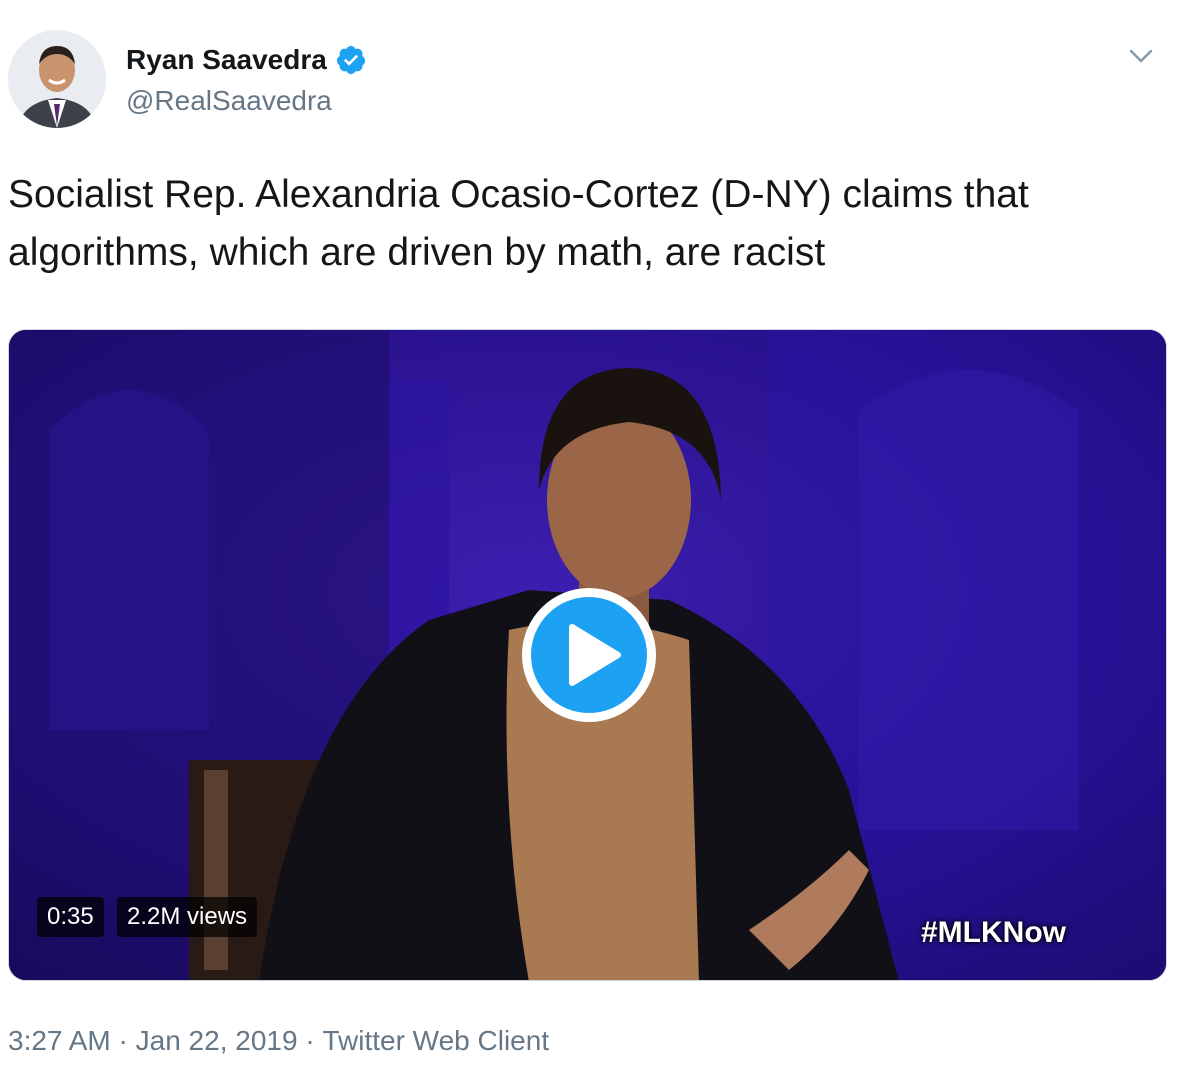  I want to click on author-display-name: Ryan Saavedra, so click(226, 60).